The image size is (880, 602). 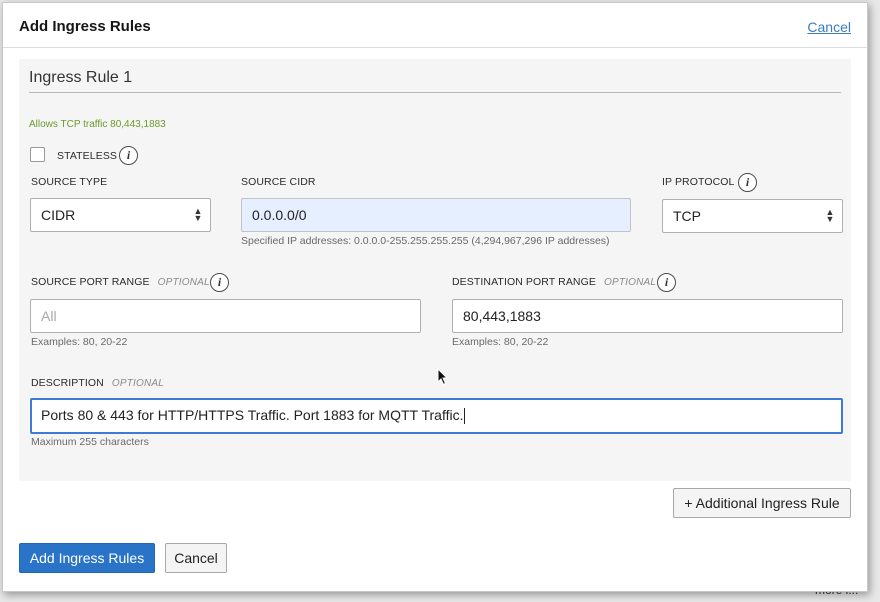 What do you see at coordinates (443, 377) in the screenshot?
I see `mouse-pointer-icon` at bounding box center [443, 377].